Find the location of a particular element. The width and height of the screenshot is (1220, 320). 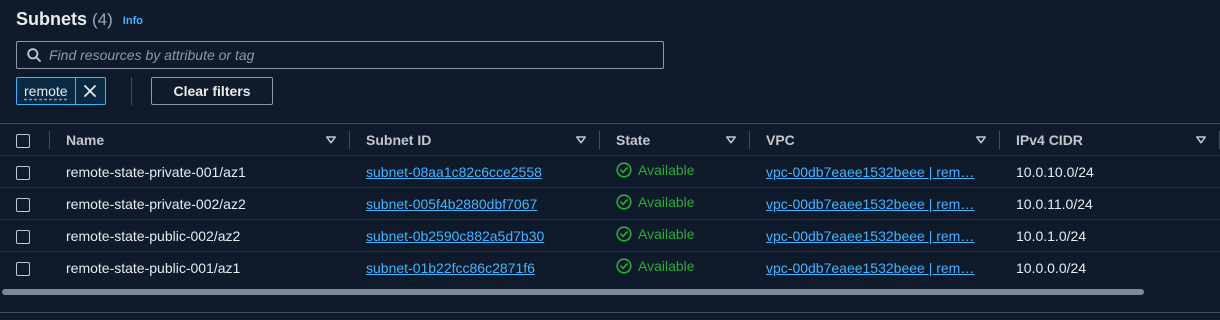

filter-token: remote is located at coordinates (61, 91).